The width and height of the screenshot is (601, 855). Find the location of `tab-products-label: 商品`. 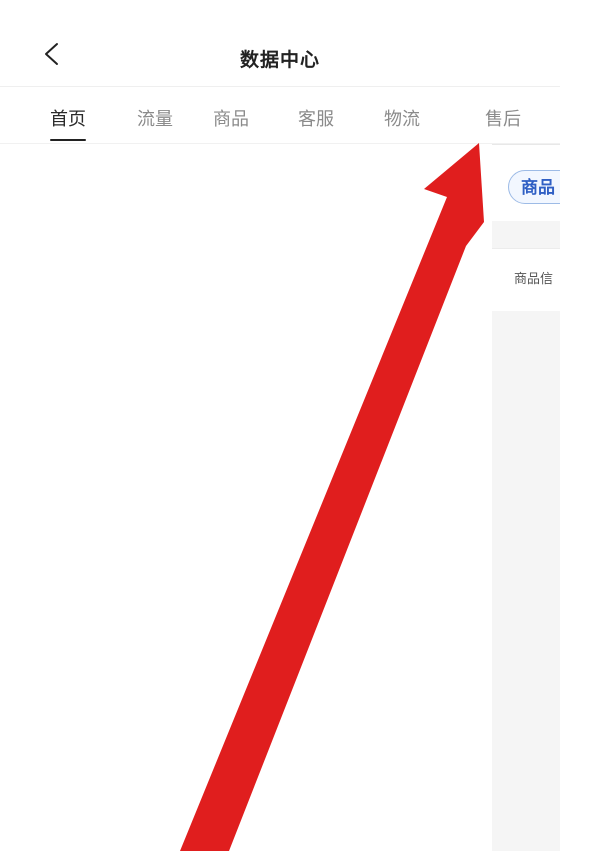

tab-products-label: 商品 is located at coordinates (231, 119).